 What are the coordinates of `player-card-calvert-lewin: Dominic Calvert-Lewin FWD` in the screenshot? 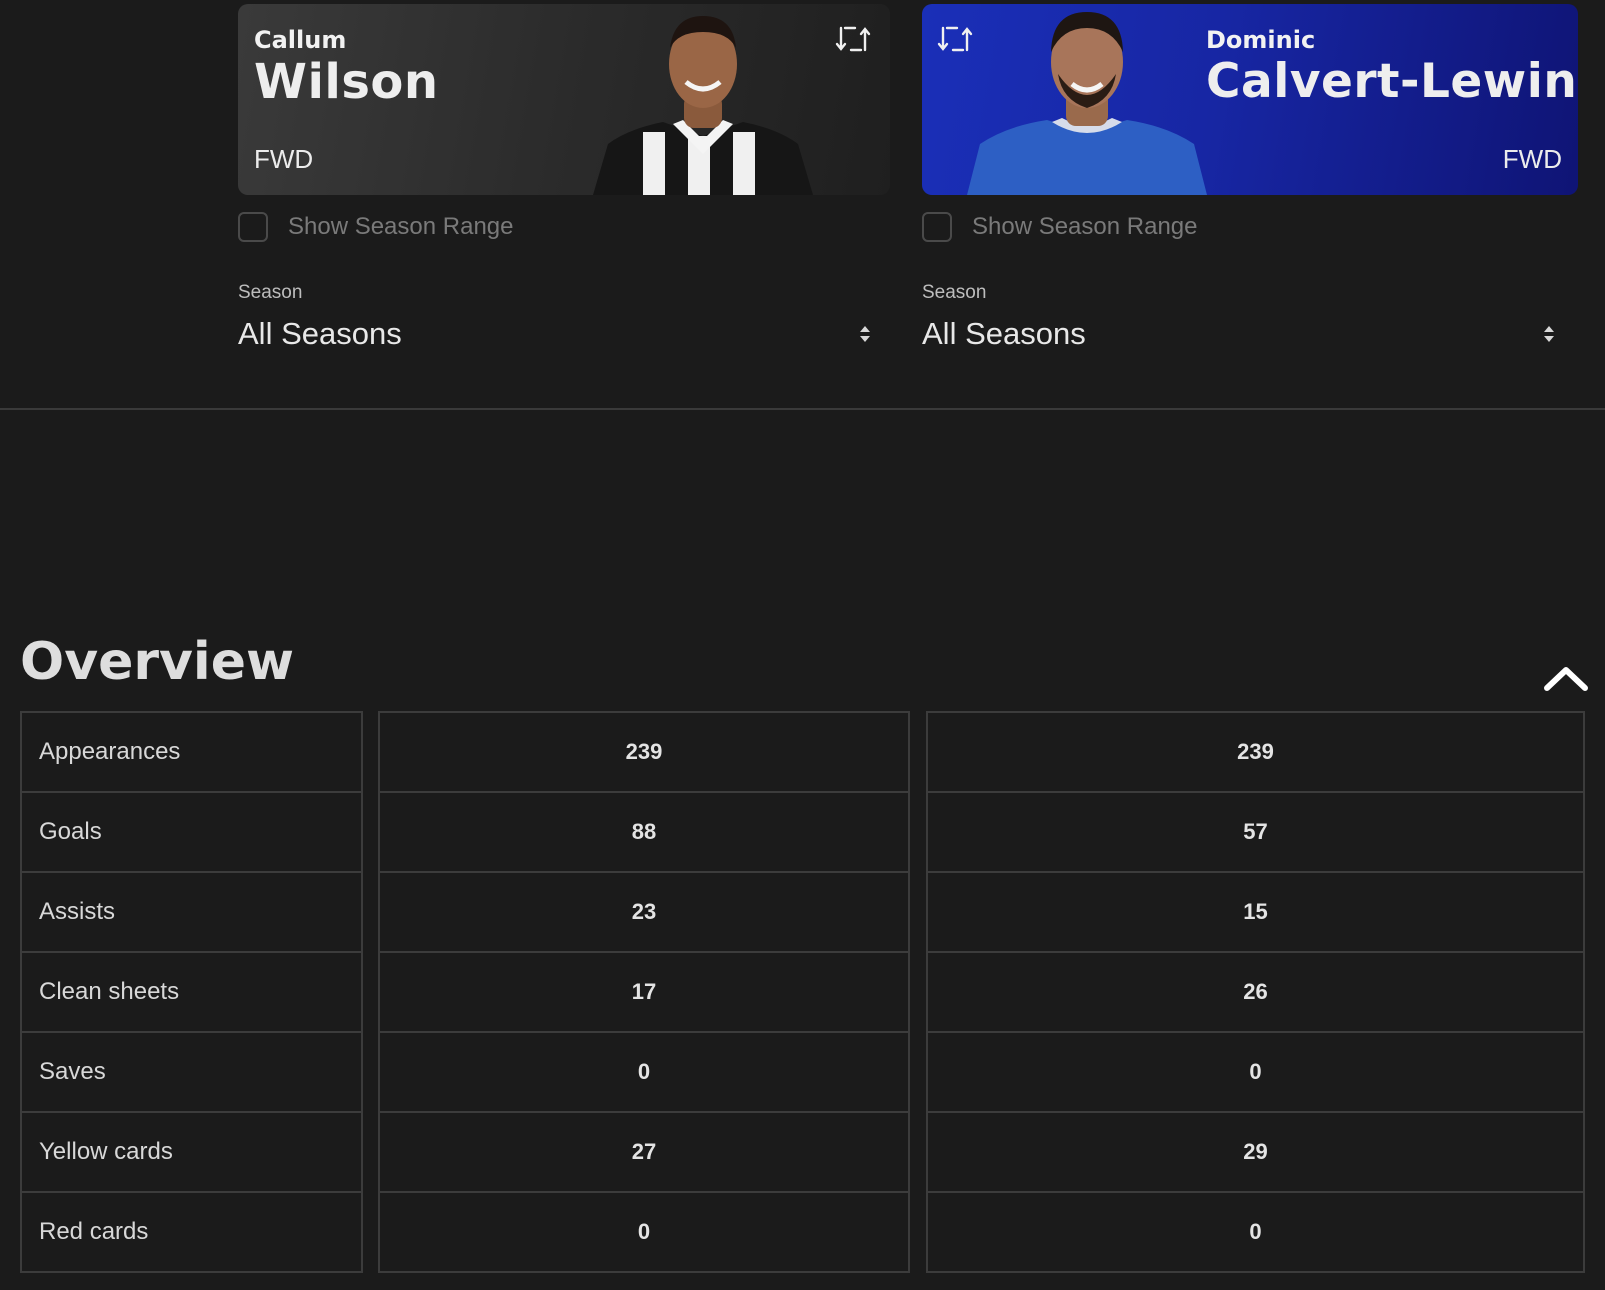 It's located at (1250, 99).